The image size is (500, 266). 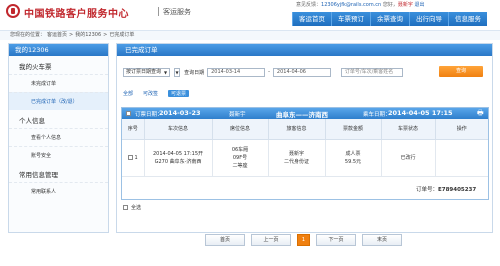 What do you see at coordinates (461, 71) in the screenshot?
I see `query-button: 查询` at bounding box center [461, 71].